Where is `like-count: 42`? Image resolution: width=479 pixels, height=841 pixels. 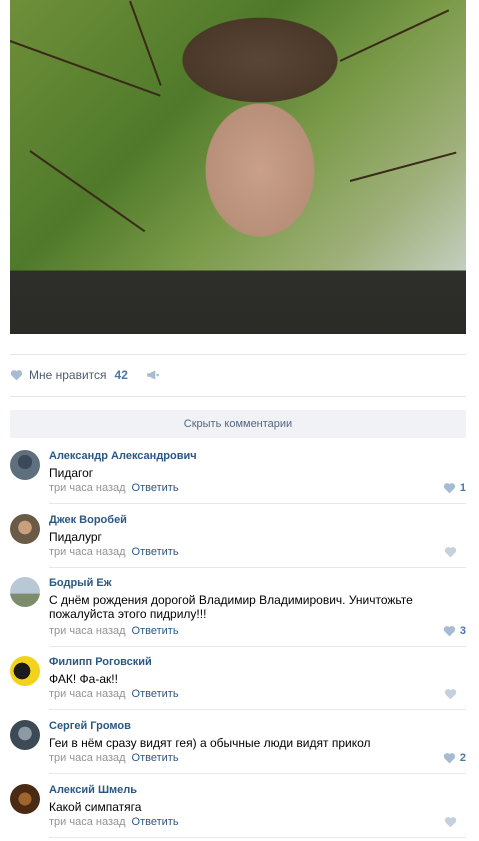 like-count: 42 is located at coordinates (121, 375).